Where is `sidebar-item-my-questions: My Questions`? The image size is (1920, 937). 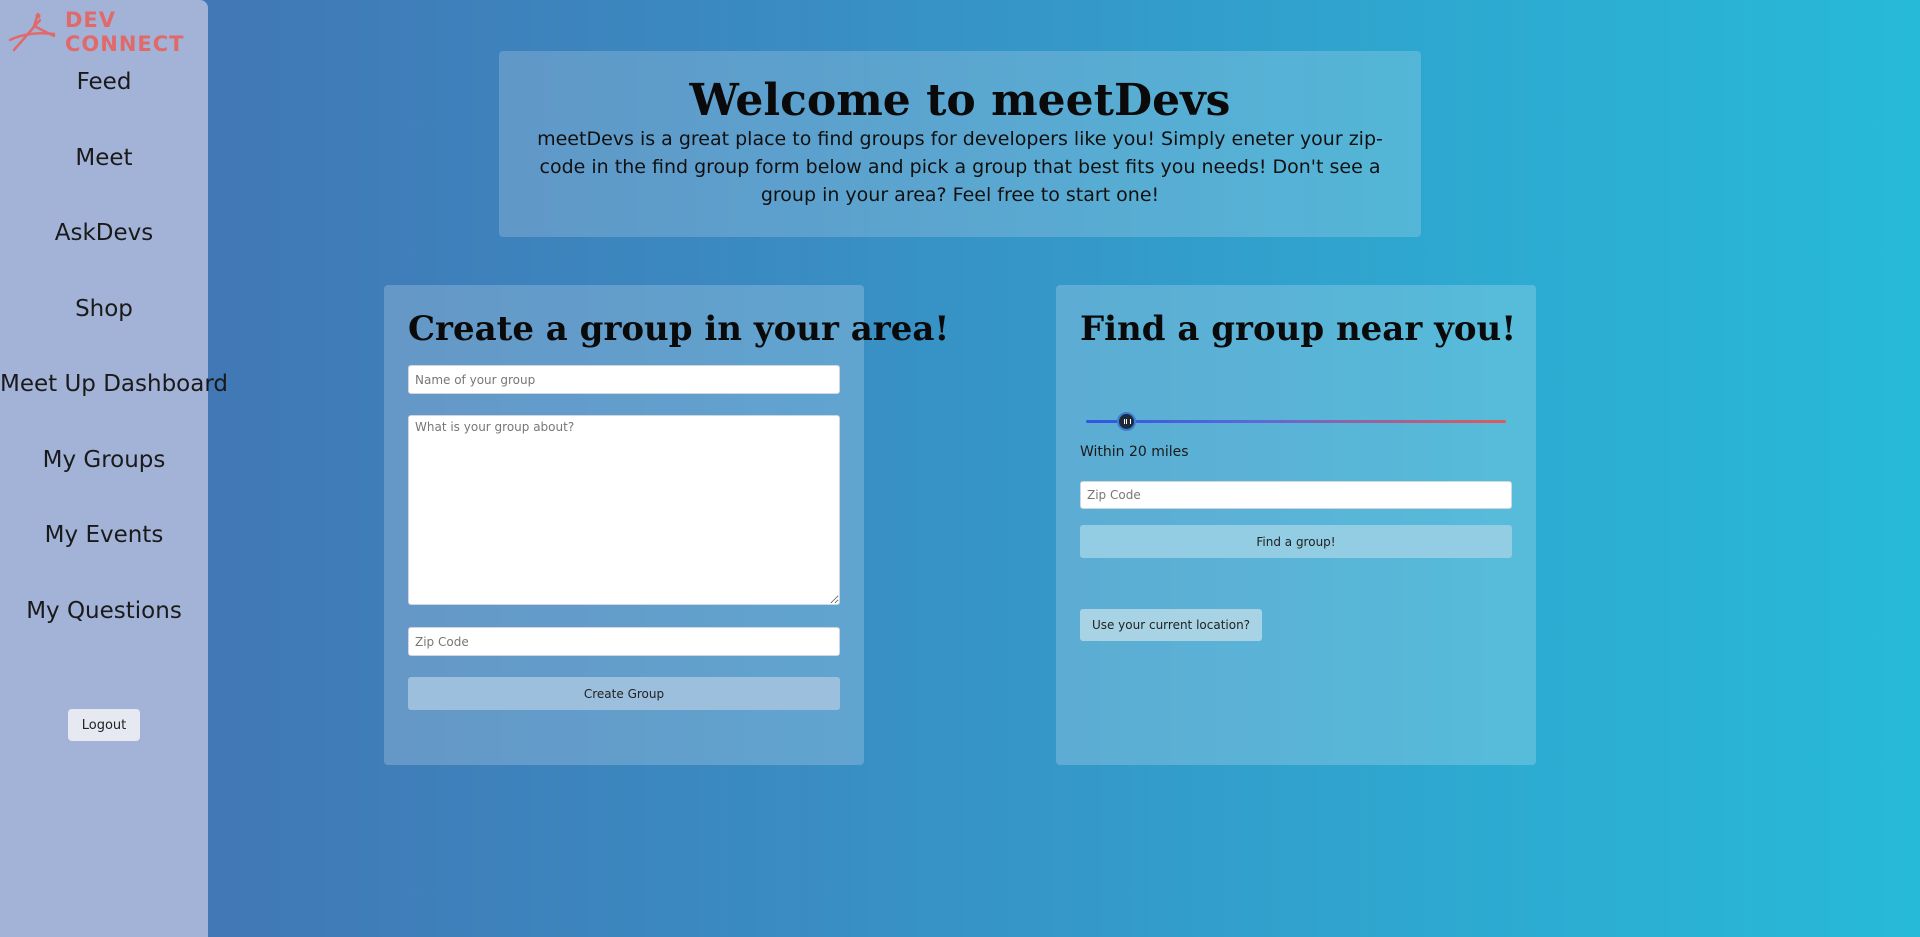 sidebar-item-my-questions: My Questions is located at coordinates (104, 611).